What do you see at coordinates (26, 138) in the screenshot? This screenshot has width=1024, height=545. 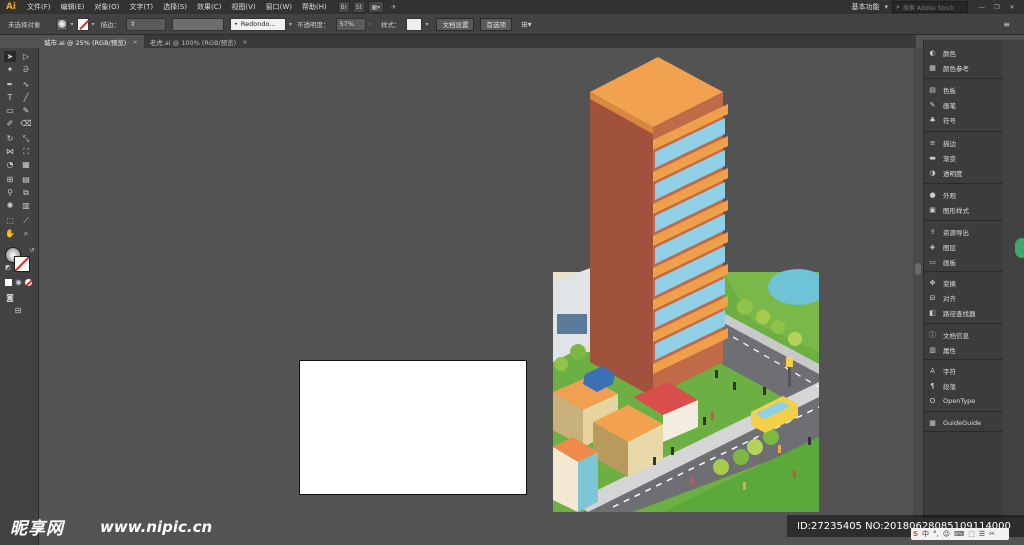 I see `scale-tool-icon: ⤡` at bounding box center [26, 138].